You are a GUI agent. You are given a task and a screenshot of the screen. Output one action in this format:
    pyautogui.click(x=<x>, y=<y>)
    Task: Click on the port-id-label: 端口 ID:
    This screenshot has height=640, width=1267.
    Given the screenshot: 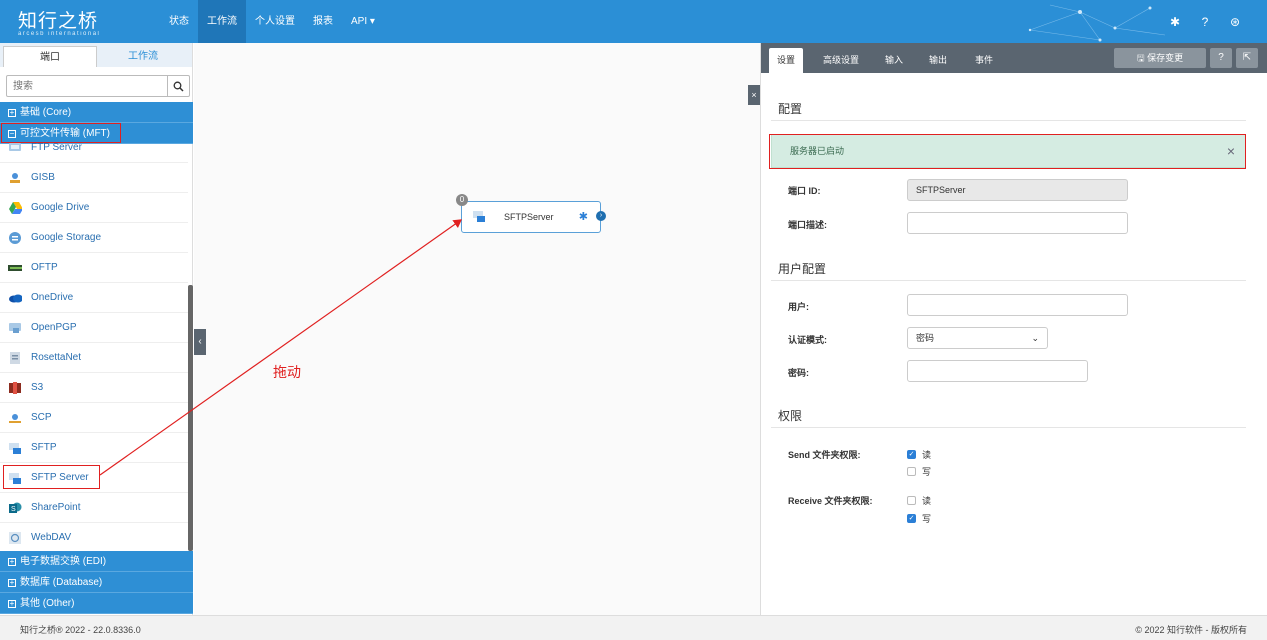 What is the action you would take?
    pyautogui.click(x=804, y=191)
    